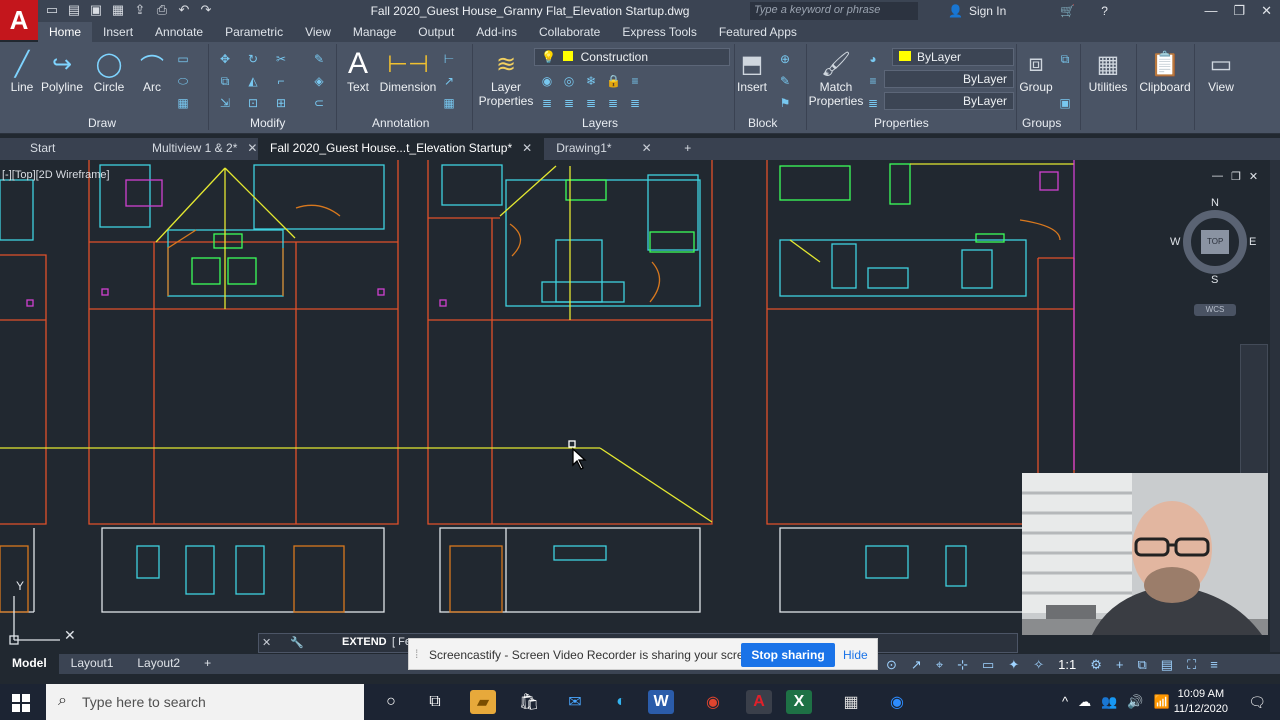 This screenshot has width=1280, height=720. What do you see at coordinates (834, 11) in the screenshot?
I see `help-search-input: Type a keyword or phrase` at bounding box center [834, 11].